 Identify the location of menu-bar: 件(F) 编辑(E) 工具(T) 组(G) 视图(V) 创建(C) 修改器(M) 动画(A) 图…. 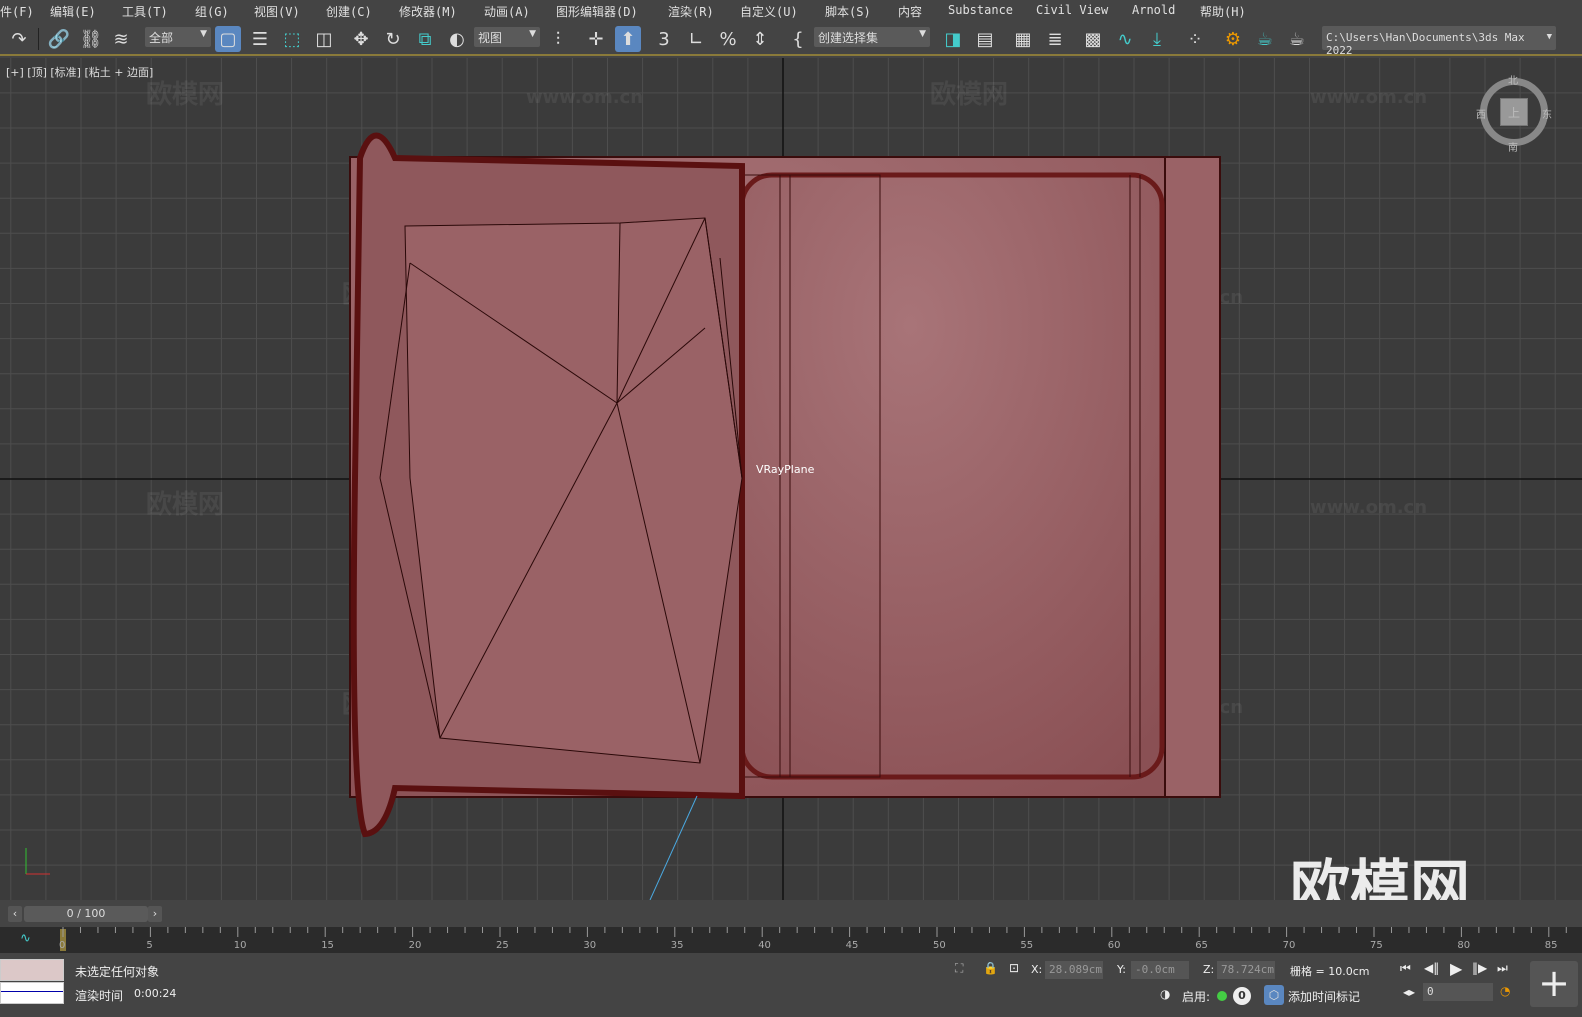
(791, 11).